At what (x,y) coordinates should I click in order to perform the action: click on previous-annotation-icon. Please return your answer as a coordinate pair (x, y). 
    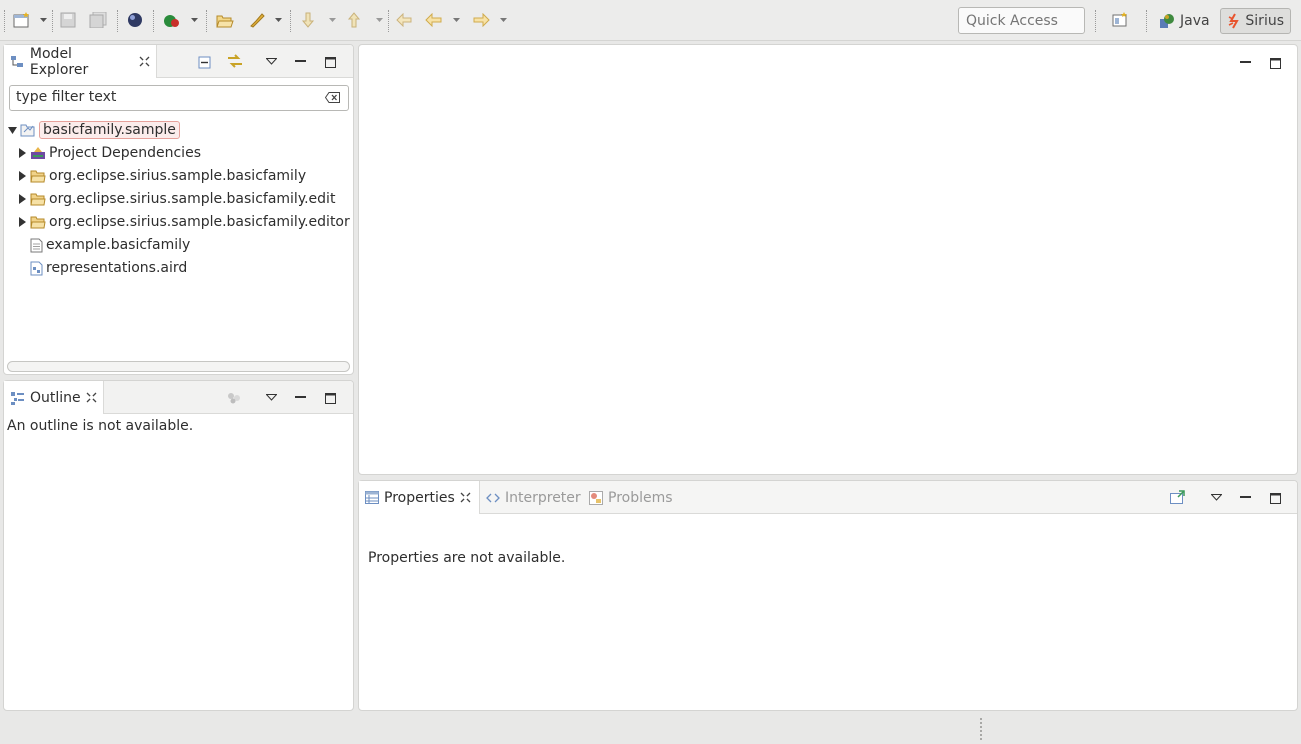
    Looking at the image, I should click on (354, 20).